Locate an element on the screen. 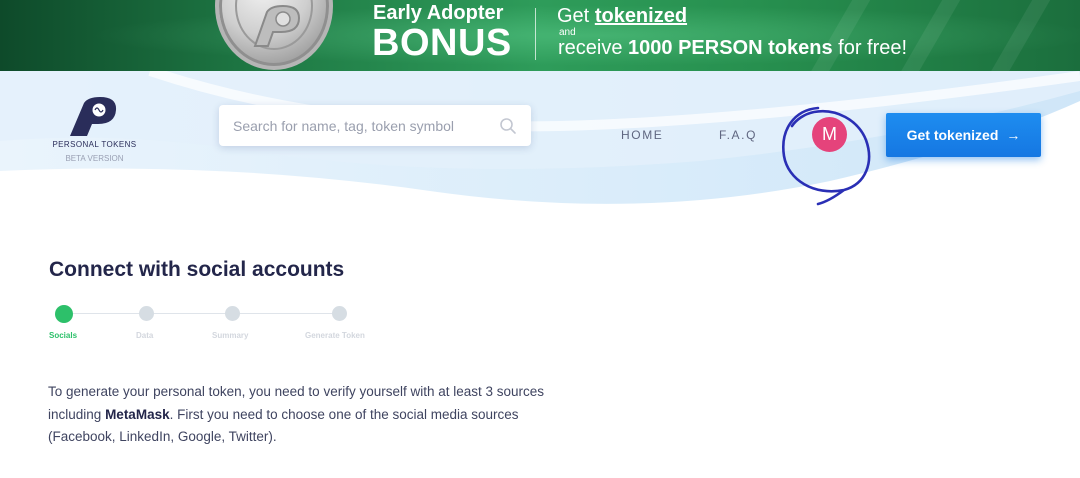  brand-logo: PERSONAL TOKENS BETA VERSION is located at coordinates (94, 132).